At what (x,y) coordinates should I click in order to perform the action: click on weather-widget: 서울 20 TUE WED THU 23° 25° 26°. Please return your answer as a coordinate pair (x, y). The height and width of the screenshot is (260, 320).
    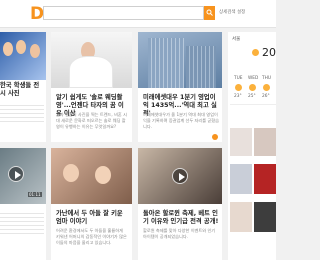
    Looking at the image, I should click on (252, 146).